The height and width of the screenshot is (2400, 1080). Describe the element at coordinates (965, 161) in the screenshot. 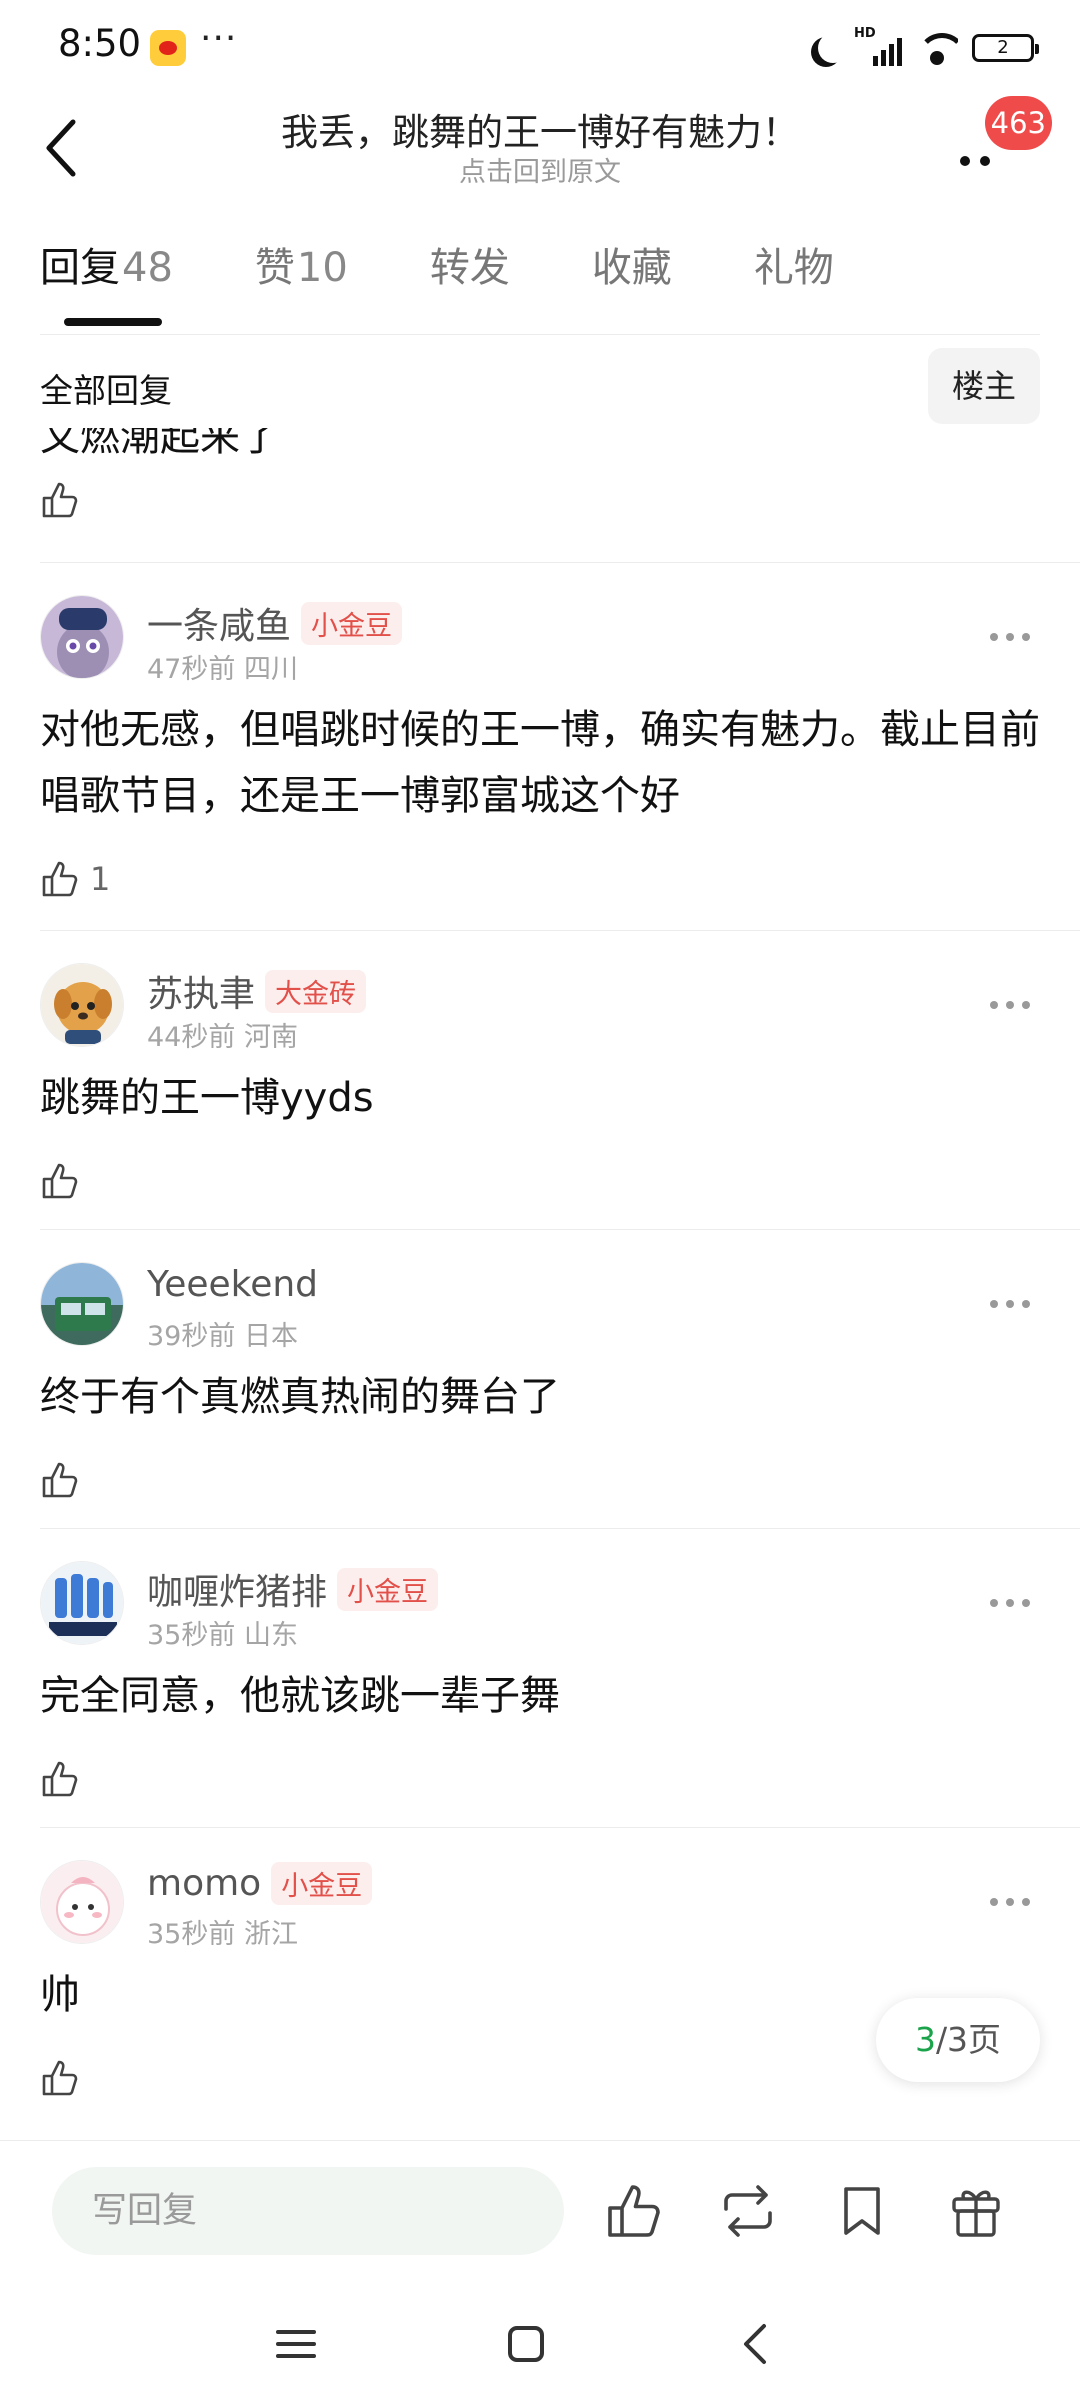

I see `more-icon` at that location.